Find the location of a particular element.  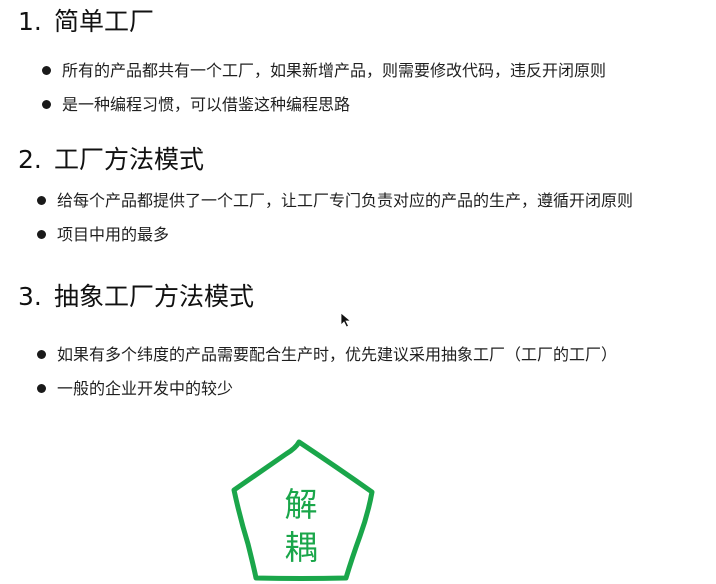

bullet-text: 如果有多个纬度的产品需要配合生产时，优先建议采用抽象工厂（工厂的工厂） is located at coordinates (337, 354).